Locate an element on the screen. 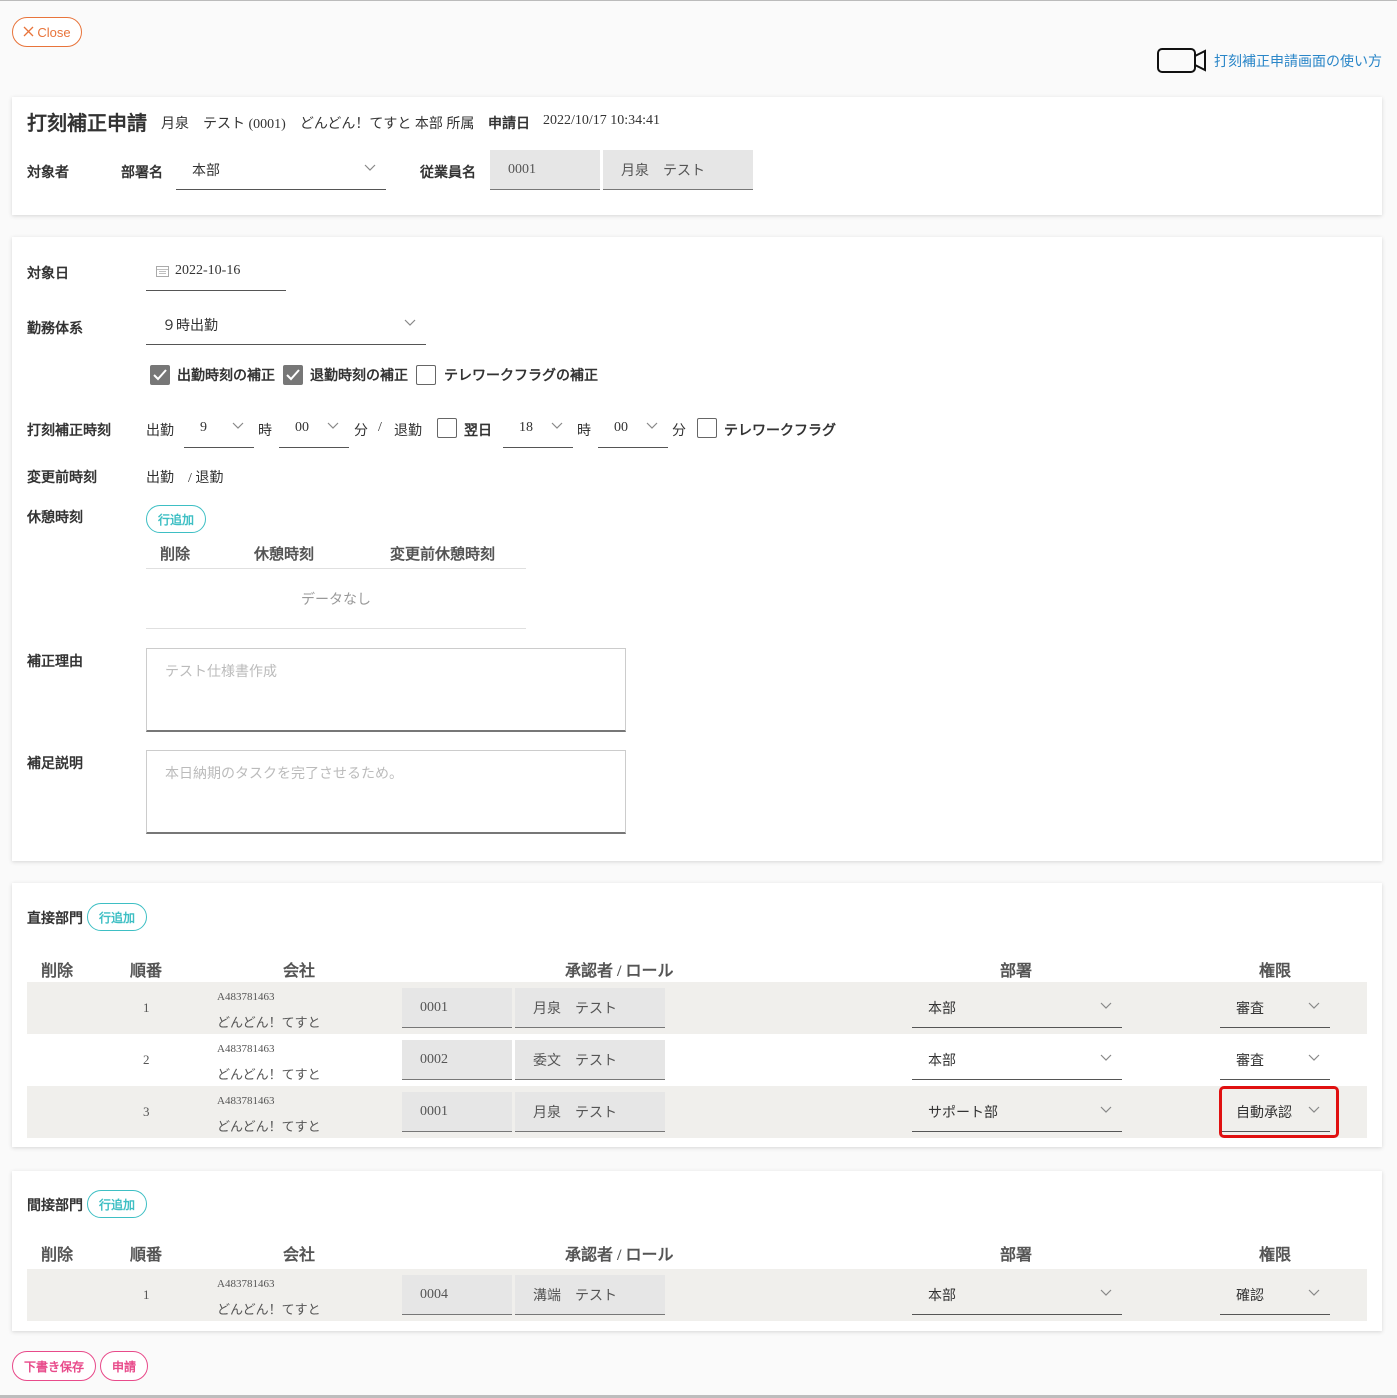 The width and height of the screenshot is (1397, 1398). checkbox-telework-correction is located at coordinates (426, 375).